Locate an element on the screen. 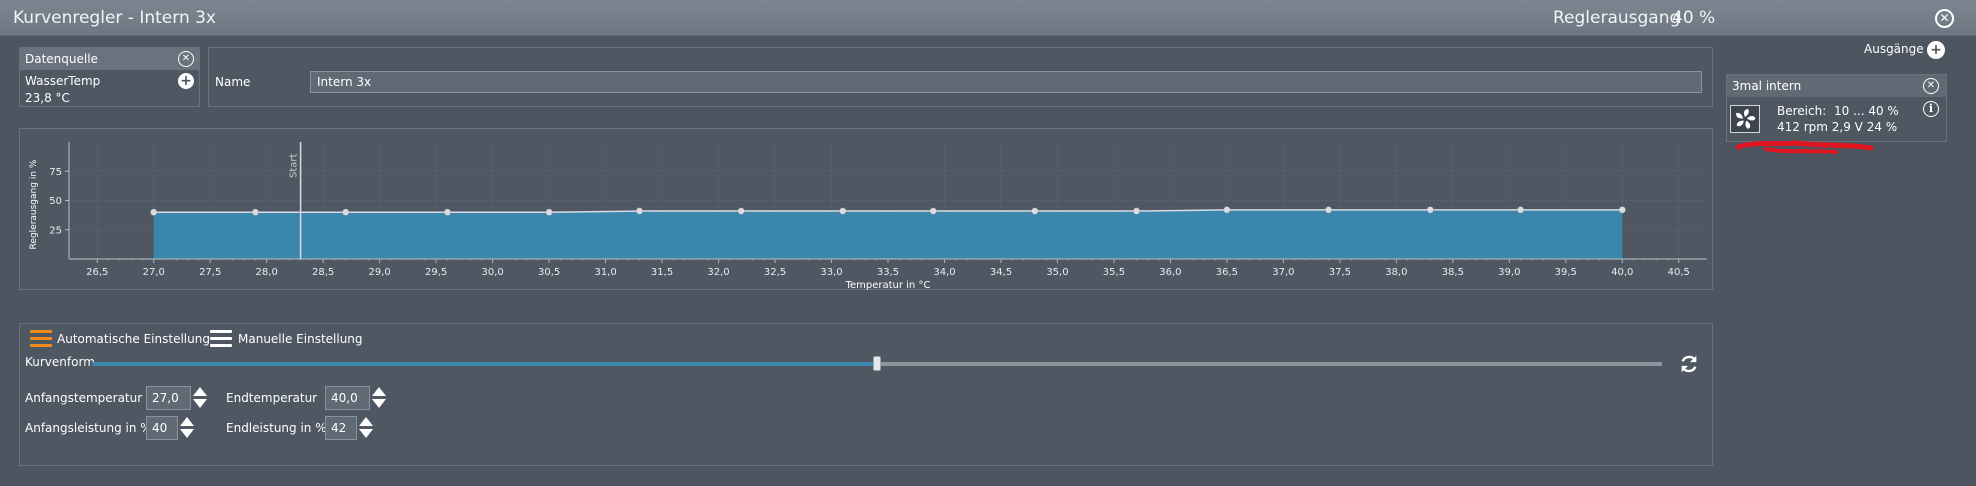 This screenshot has height=486, width=1976. end-power-input: 42 is located at coordinates (341, 428).